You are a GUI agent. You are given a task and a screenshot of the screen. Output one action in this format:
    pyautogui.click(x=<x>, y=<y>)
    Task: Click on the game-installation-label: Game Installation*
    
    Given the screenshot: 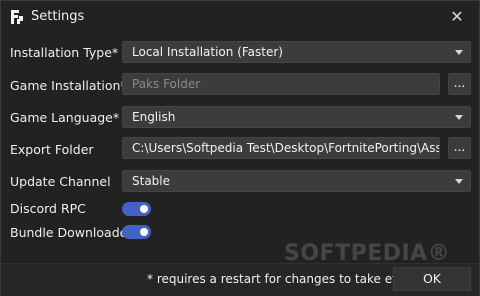 What is the action you would take?
    pyautogui.click(x=68, y=85)
    